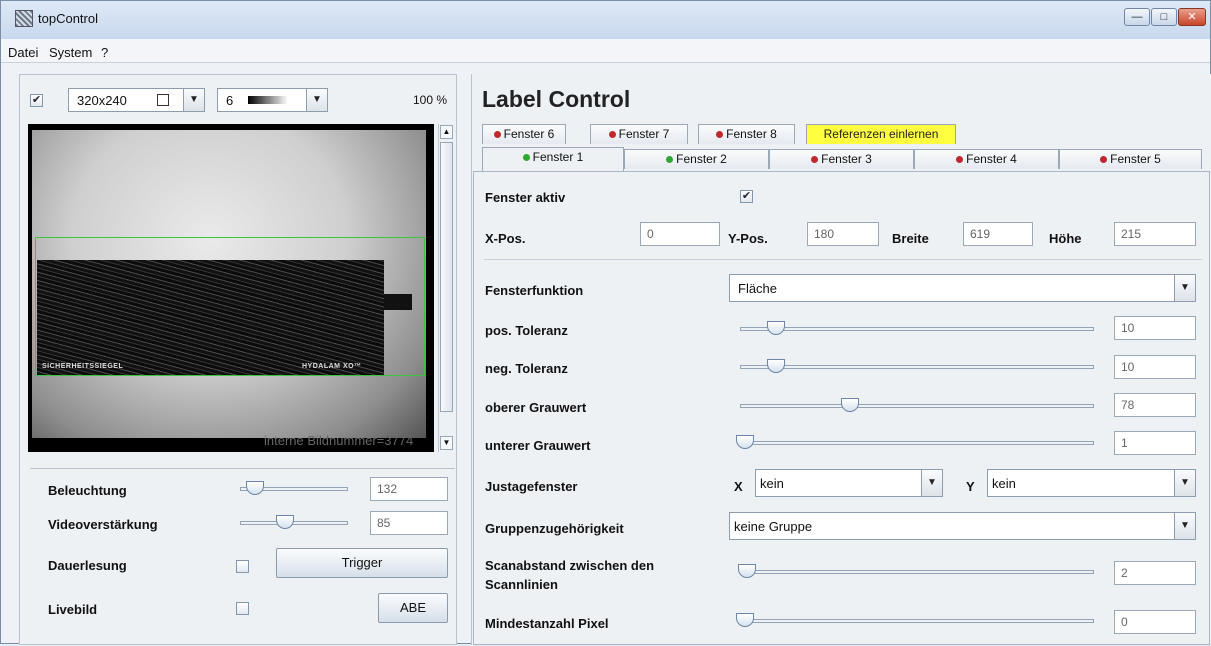 The image size is (1211, 646). Describe the element at coordinates (242, 566) in the screenshot. I see `dauerlesung-checkbox` at that location.